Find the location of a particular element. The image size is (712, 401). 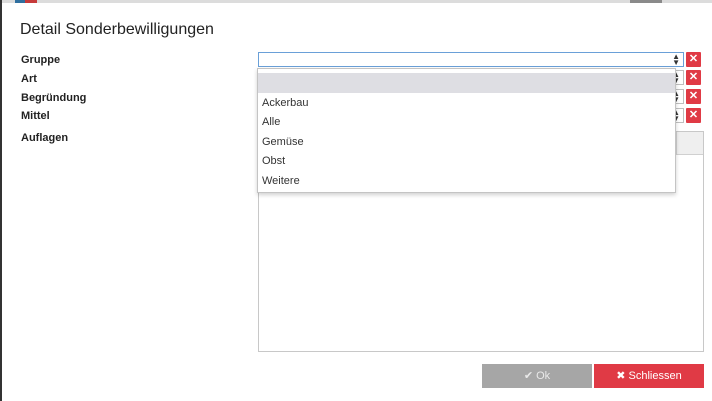

clear-begruendung-button: ✕ is located at coordinates (693, 96).